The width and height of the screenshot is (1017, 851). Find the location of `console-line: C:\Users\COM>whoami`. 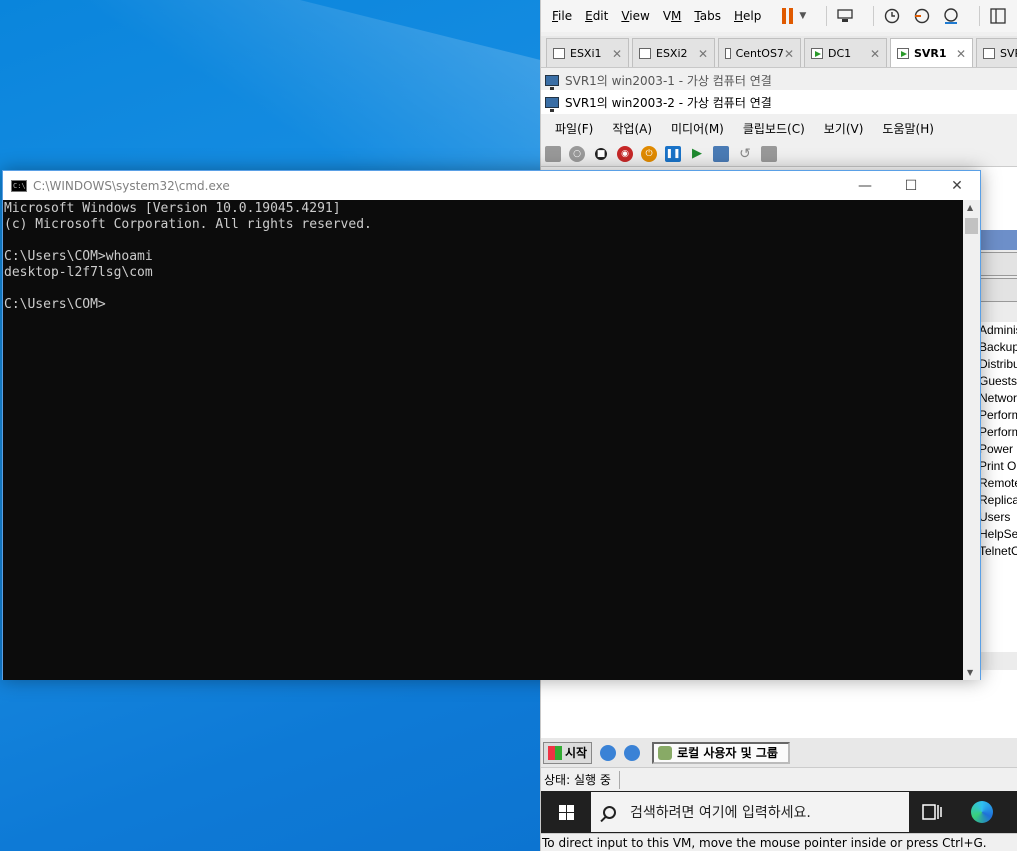

console-line: C:\Users\COM>whoami is located at coordinates (78, 256).